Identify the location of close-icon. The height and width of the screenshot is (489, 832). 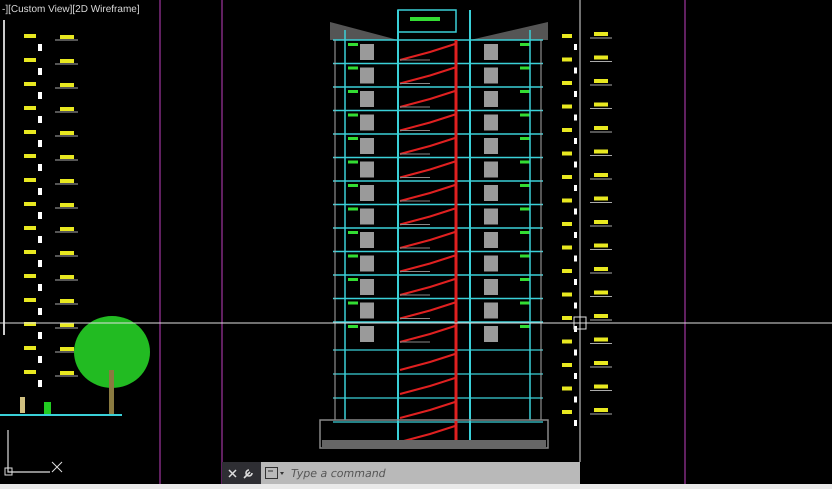
(232, 473).